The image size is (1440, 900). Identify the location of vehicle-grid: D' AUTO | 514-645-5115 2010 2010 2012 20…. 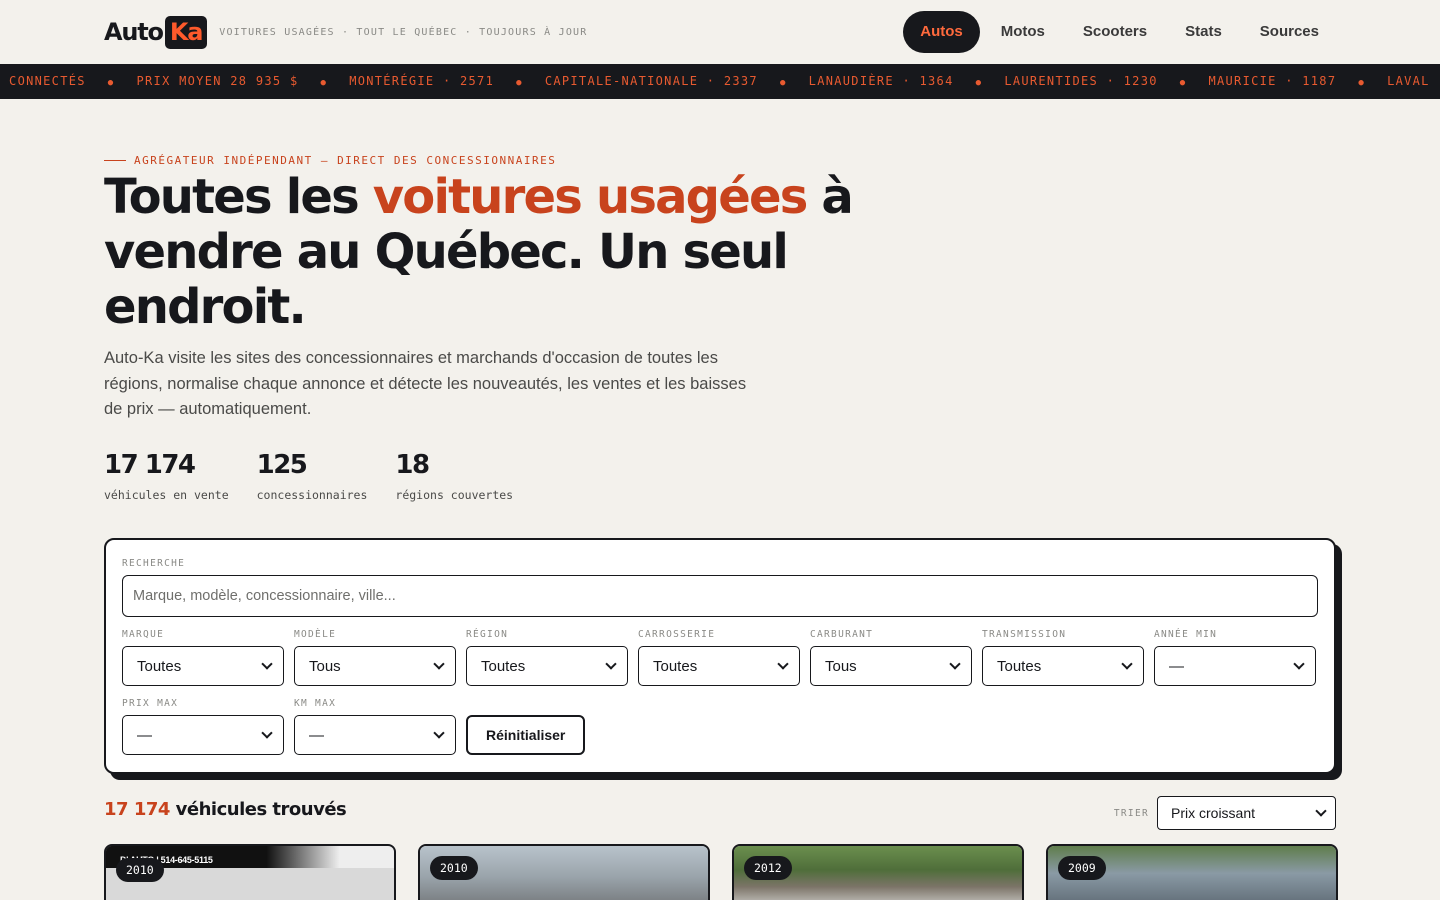
(721, 872).